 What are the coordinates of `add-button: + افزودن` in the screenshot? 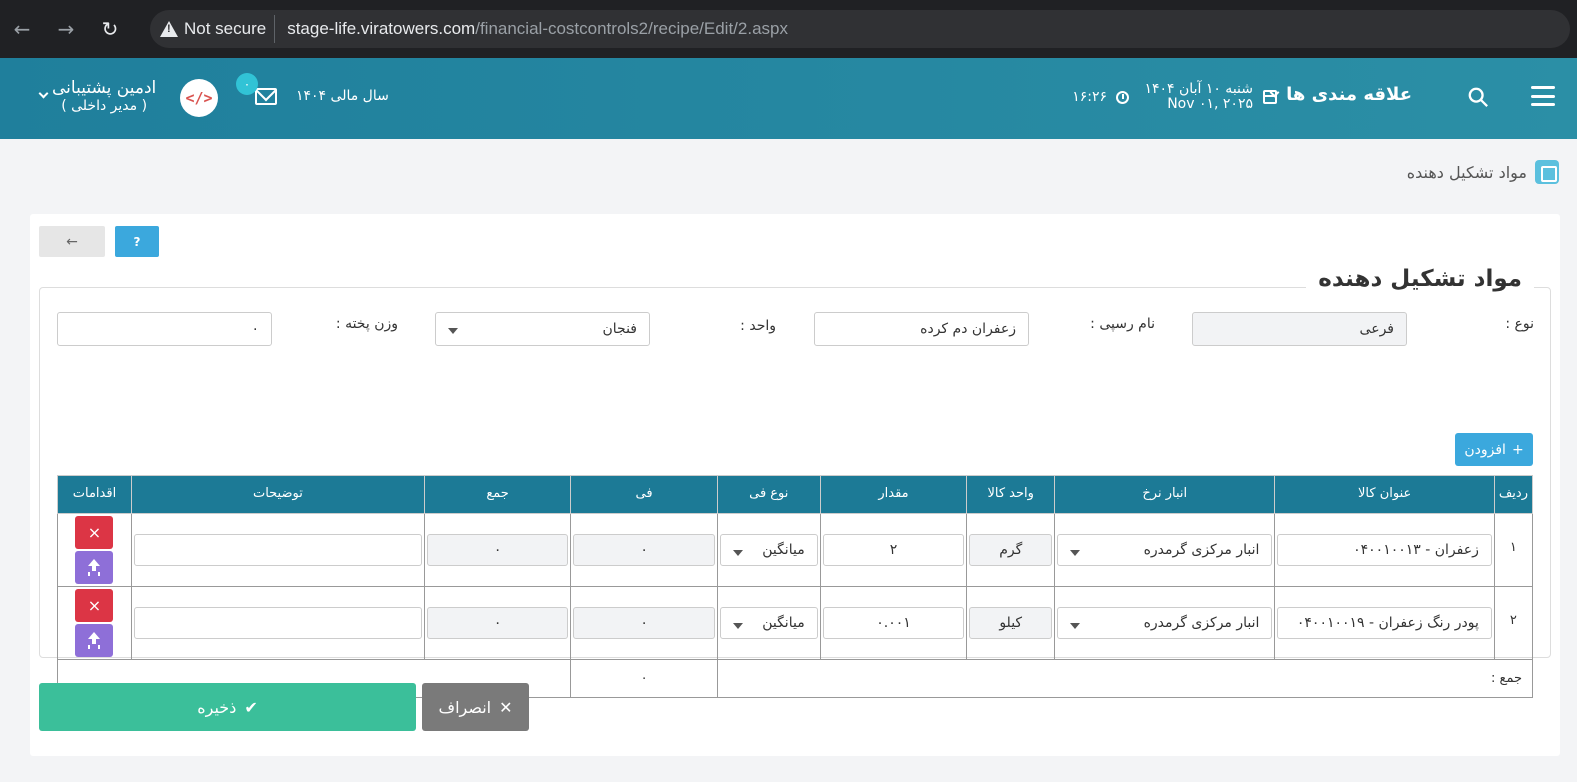 It's located at (1494, 449).